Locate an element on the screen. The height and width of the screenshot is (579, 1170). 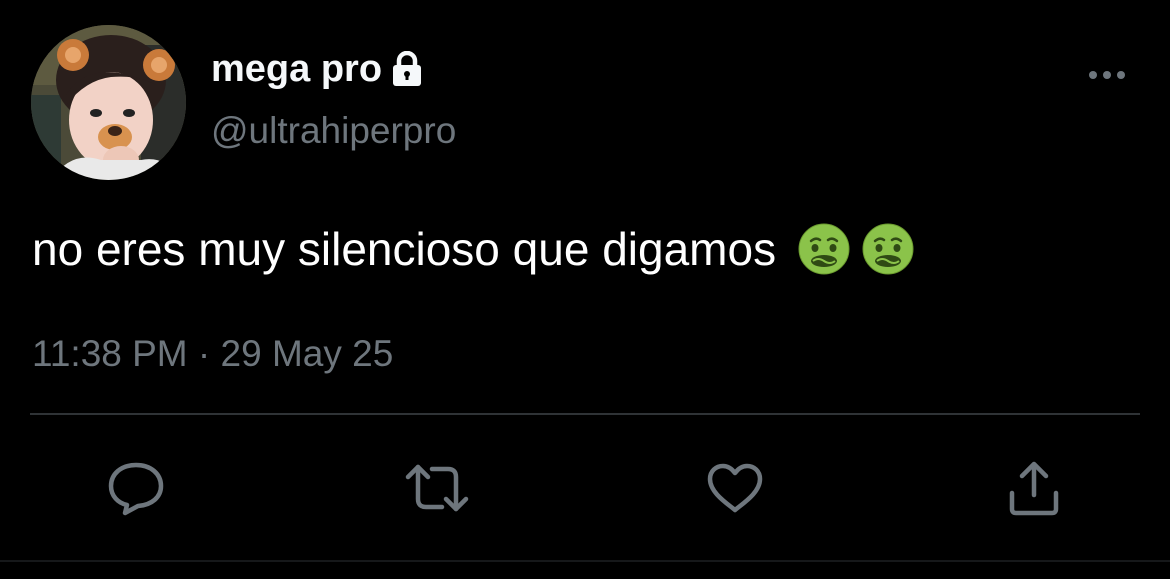
more-button is located at coordinates (1107, 75).